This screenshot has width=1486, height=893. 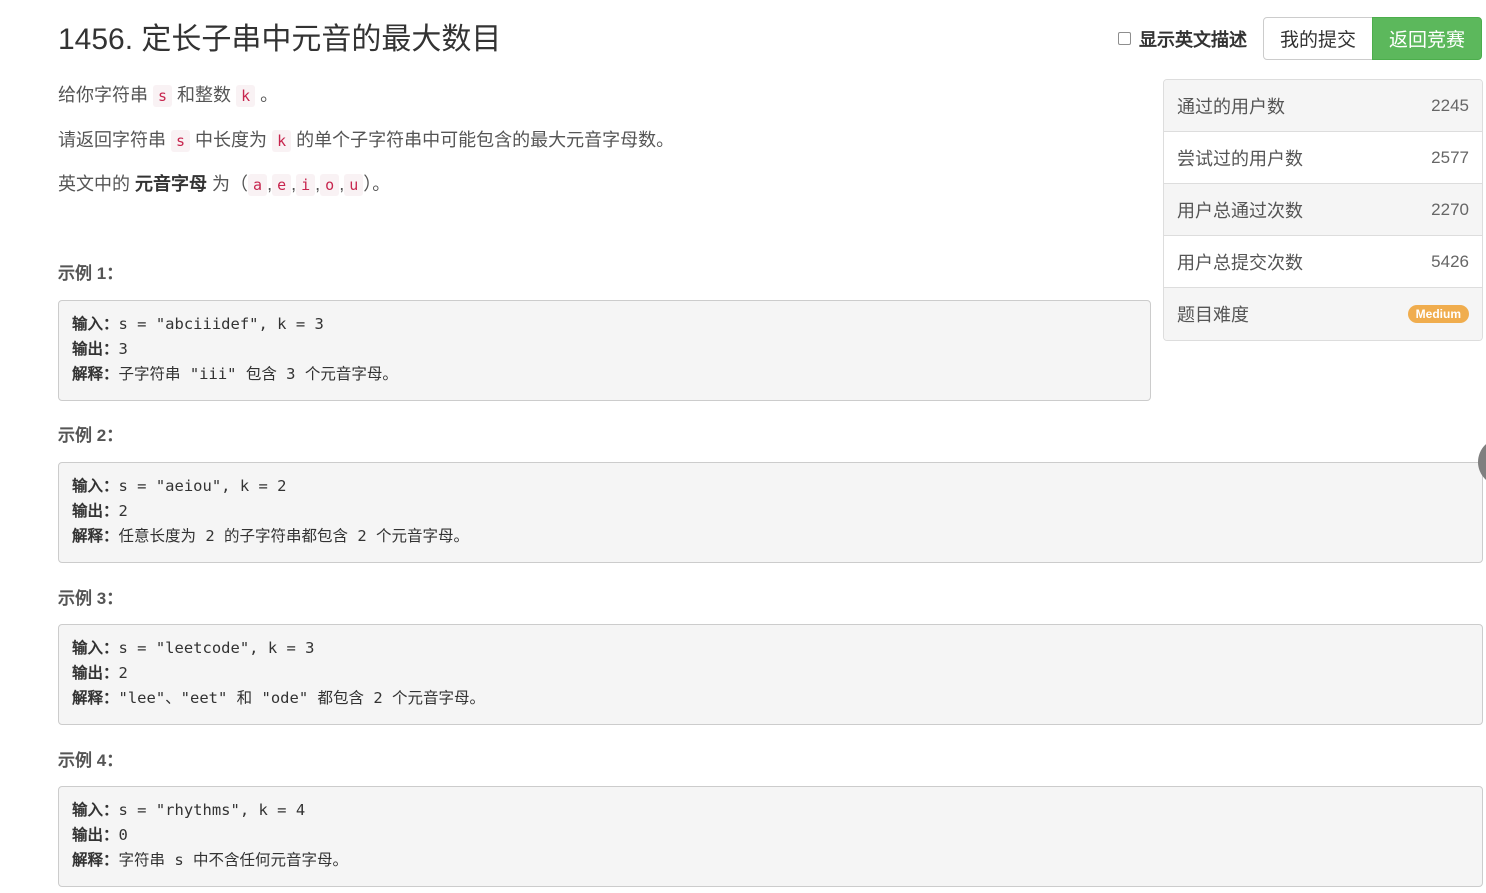 I want to click on example-3-title: 示例 3：, so click(x=91, y=598).